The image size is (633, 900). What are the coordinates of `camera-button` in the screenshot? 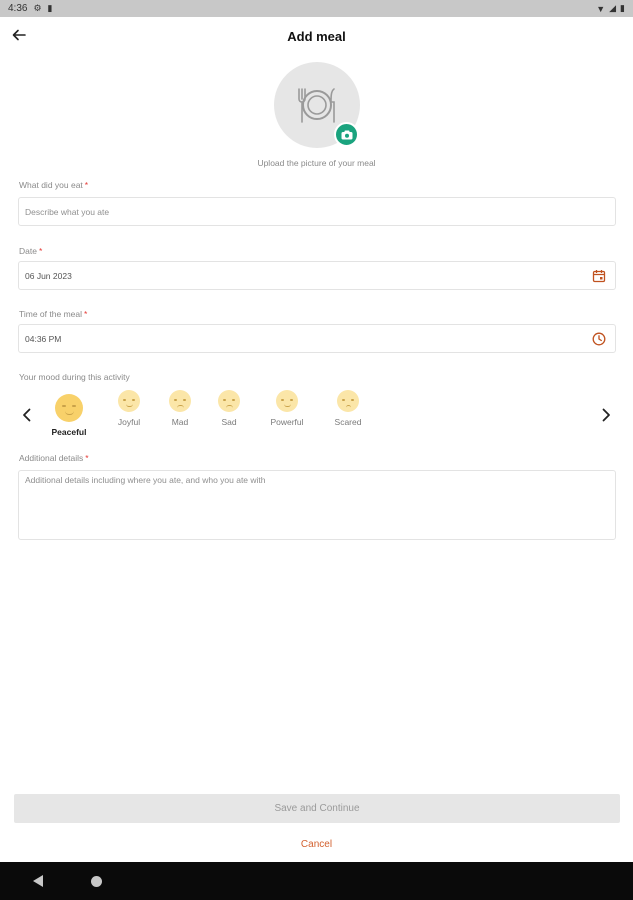 It's located at (346, 134).